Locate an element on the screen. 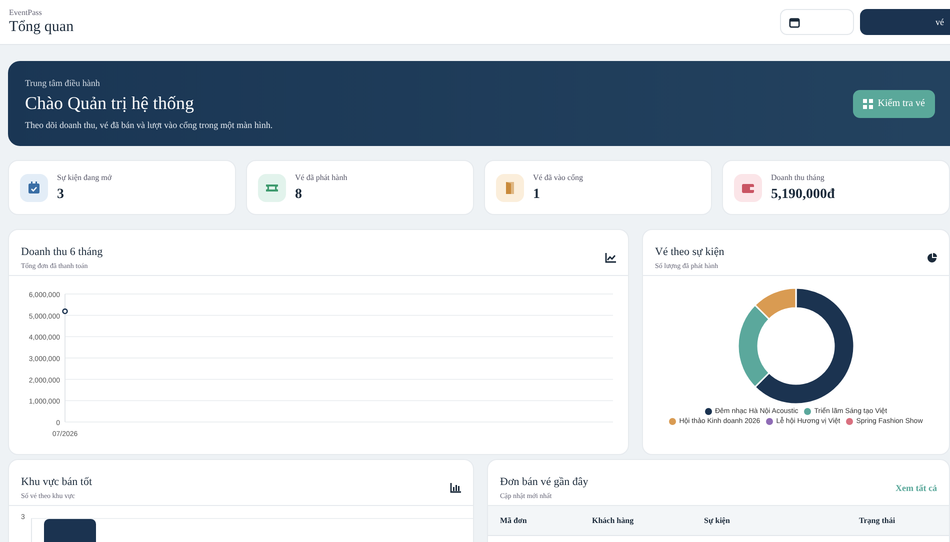 The image size is (950, 542). grid-icon is located at coordinates (867, 103).